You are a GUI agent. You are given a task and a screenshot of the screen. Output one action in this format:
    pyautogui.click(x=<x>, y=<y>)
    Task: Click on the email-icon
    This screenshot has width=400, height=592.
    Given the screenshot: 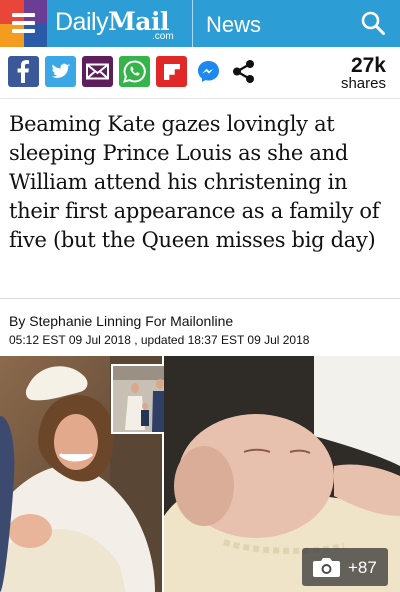 What is the action you would take?
    pyautogui.click(x=97, y=71)
    